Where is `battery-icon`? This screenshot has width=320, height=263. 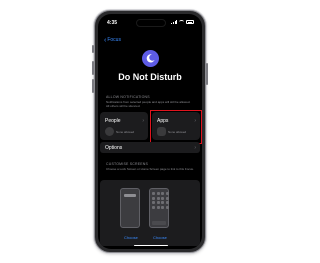 battery-icon is located at coordinates (190, 22).